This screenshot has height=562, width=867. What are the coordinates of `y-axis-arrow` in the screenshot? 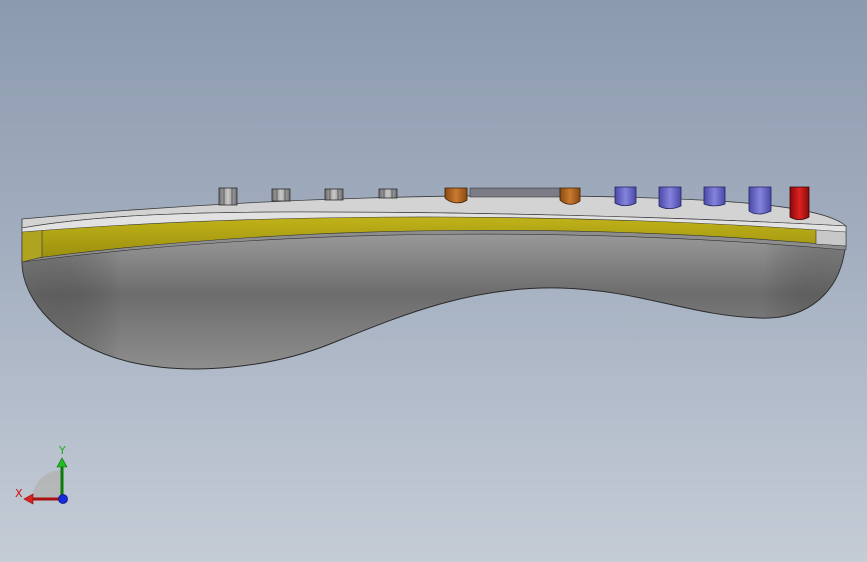 It's located at (62, 462).